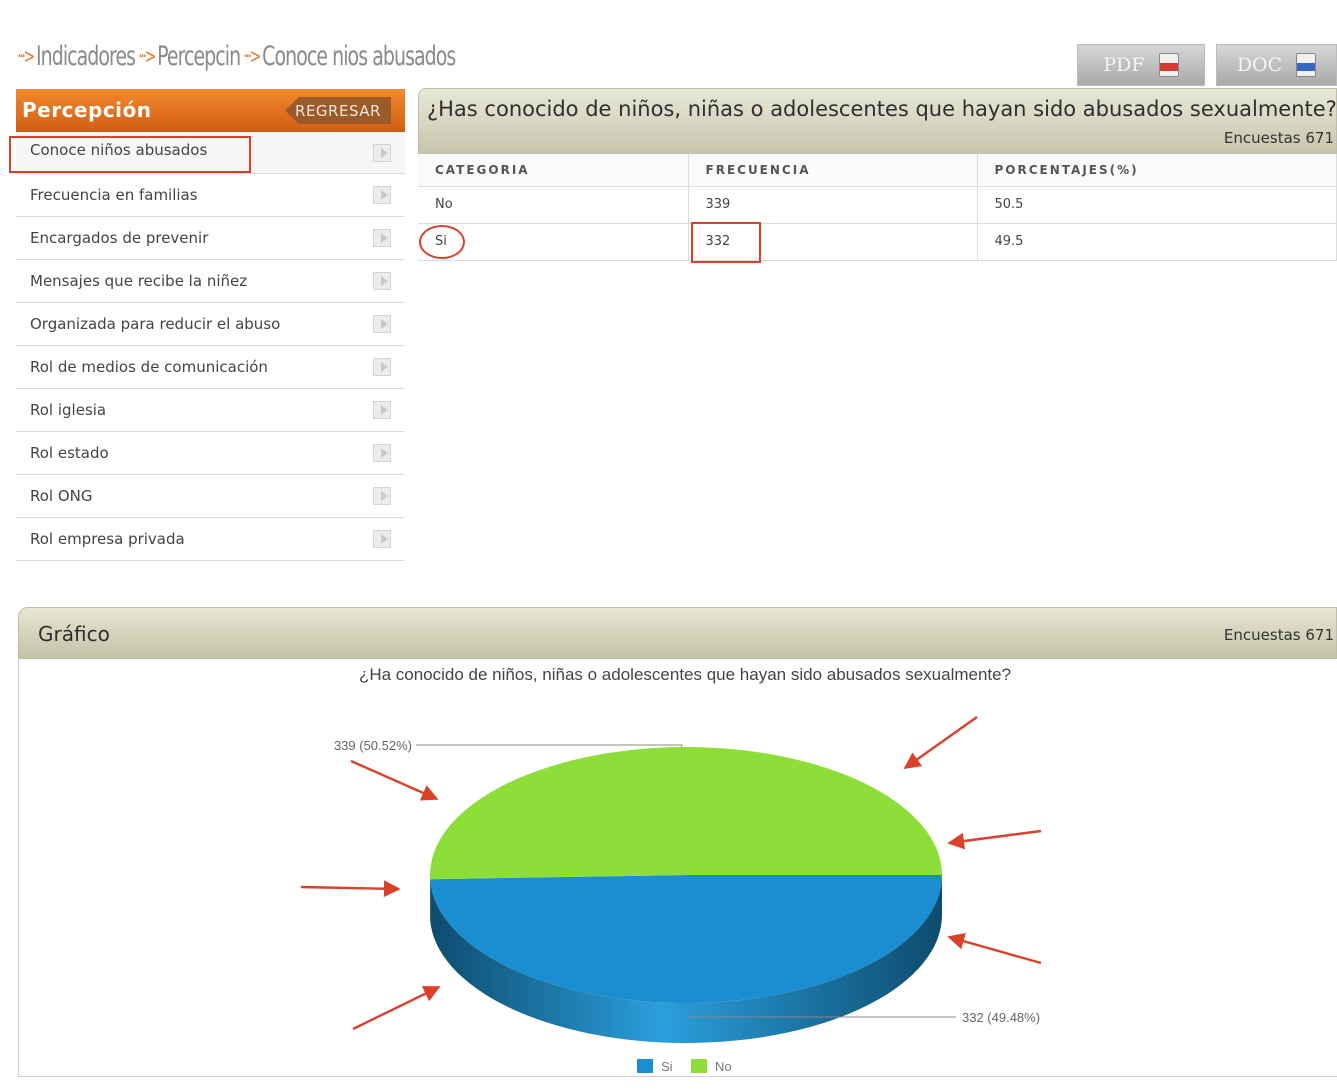 The height and width of the screenshot is (1091, 1337). Describe the element at coordinates (442, 242) in the screenshot. I see `circle-annotation` at that location.